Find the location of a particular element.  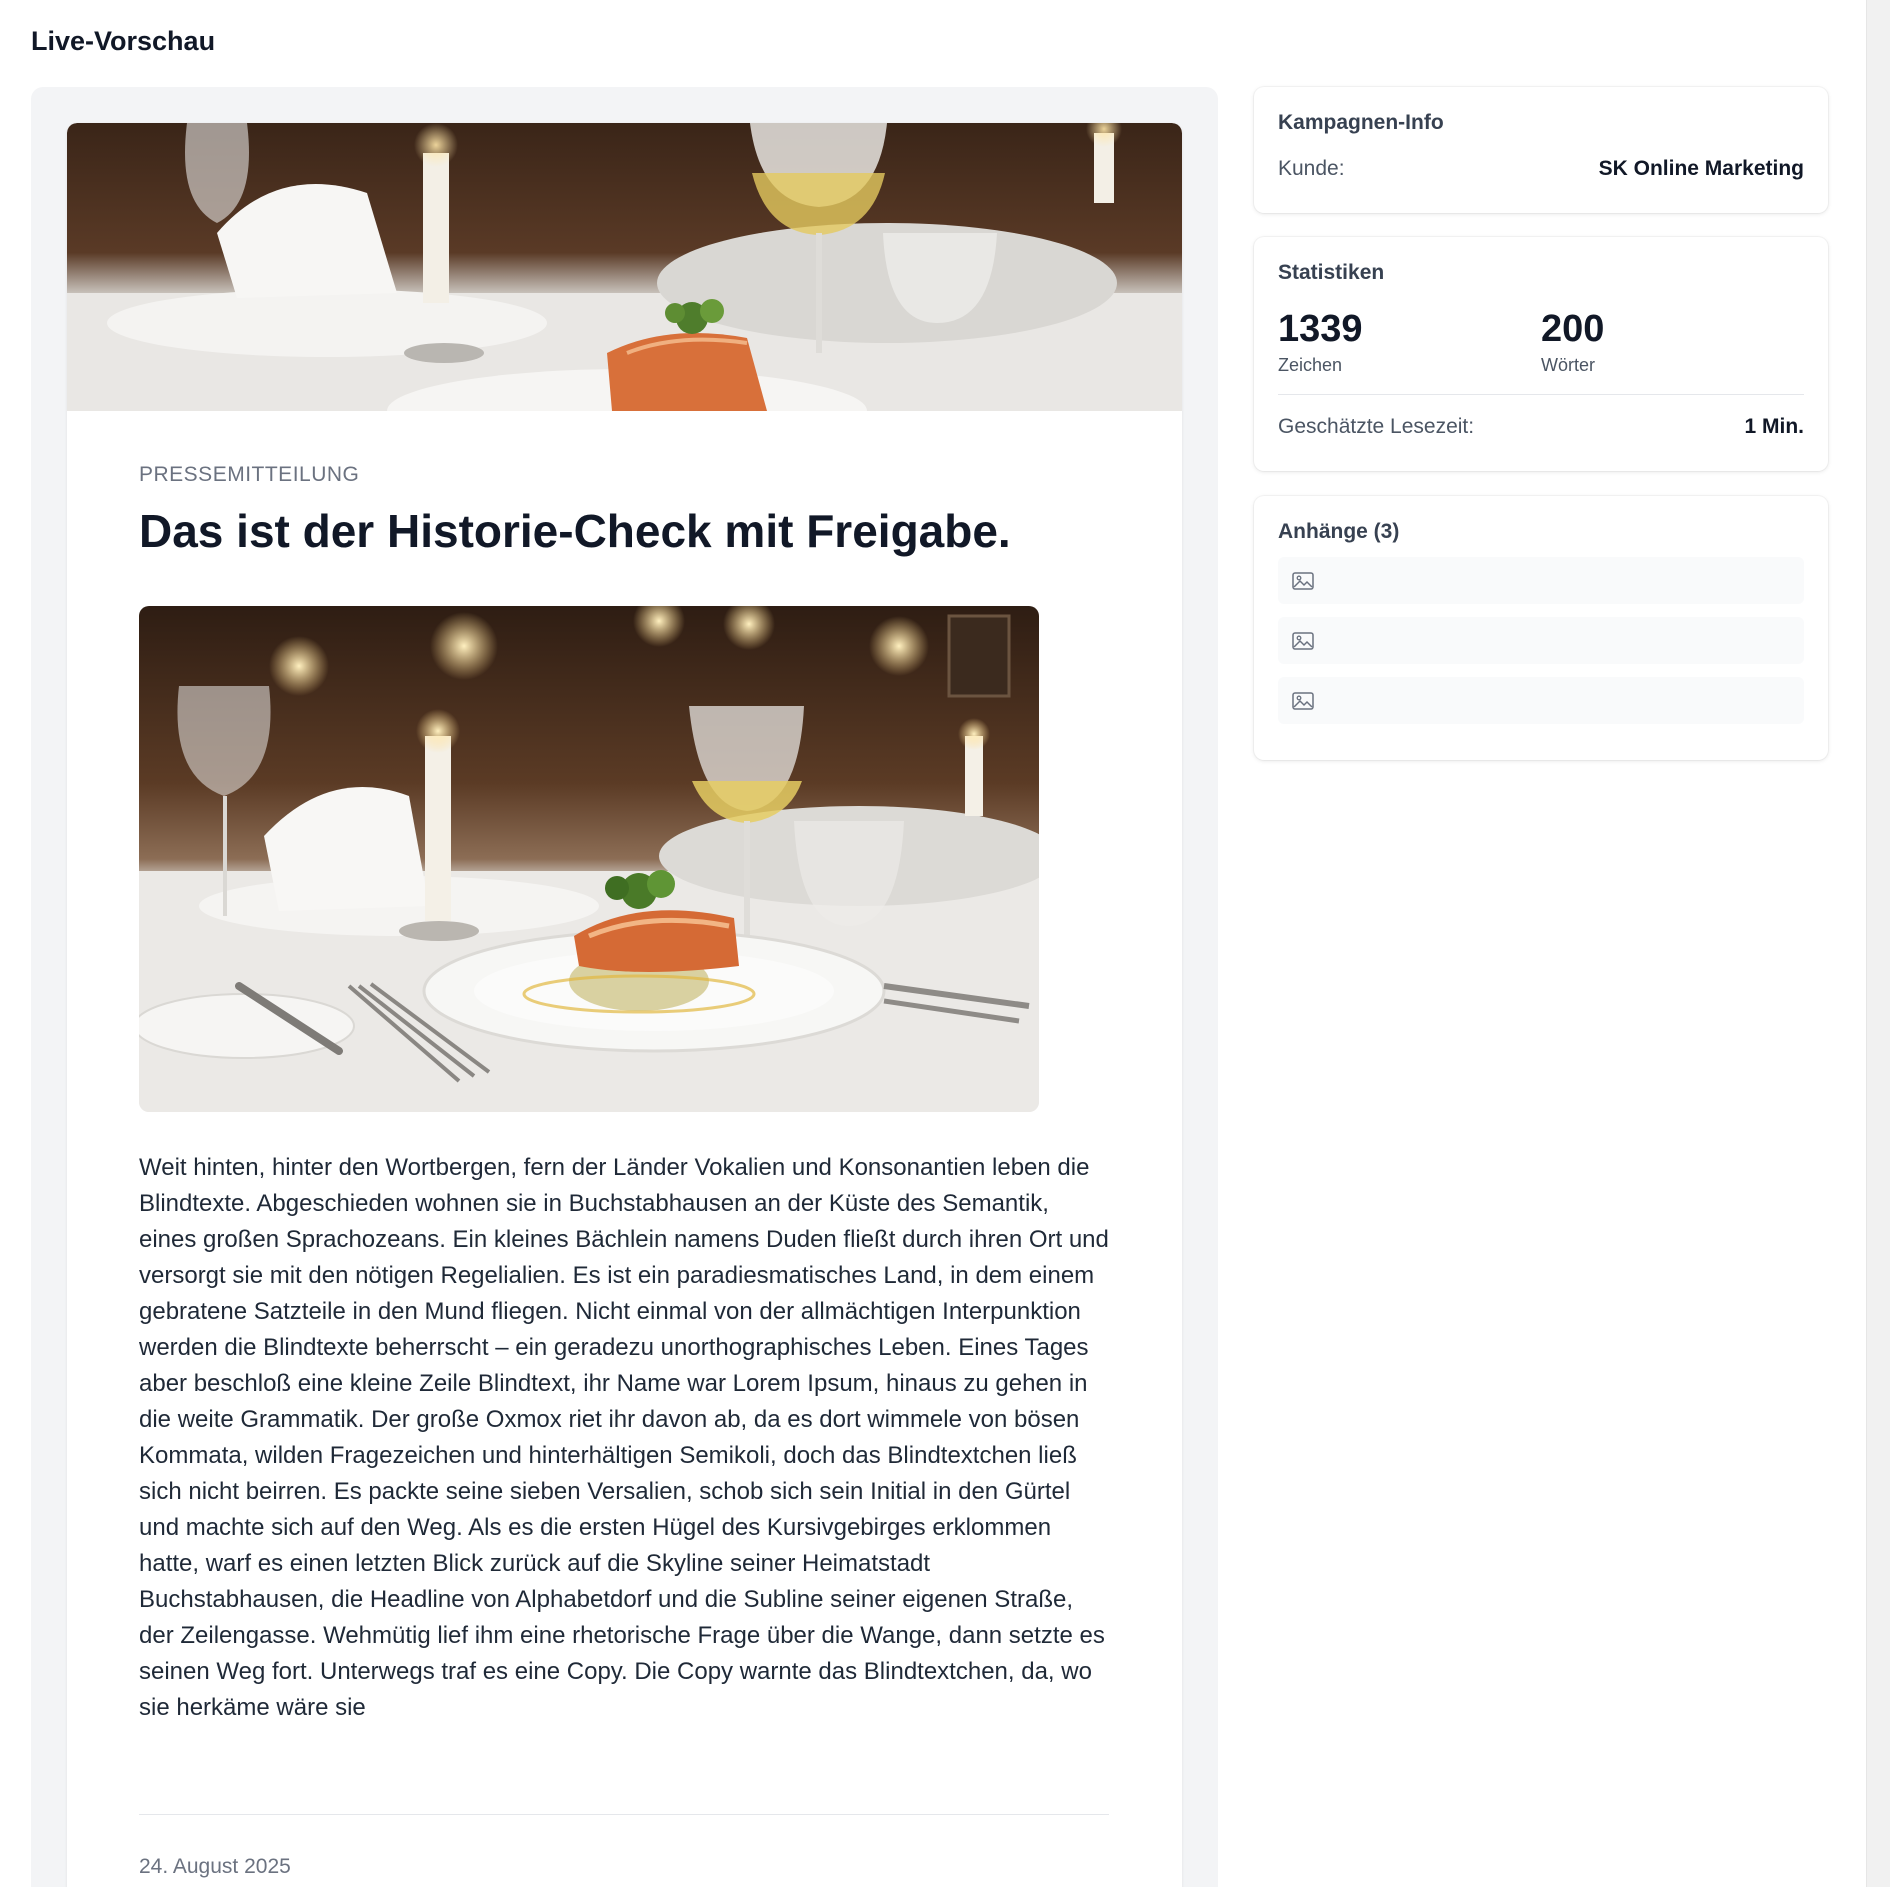

words-count: 200 is located at coordinates (1573, 329).